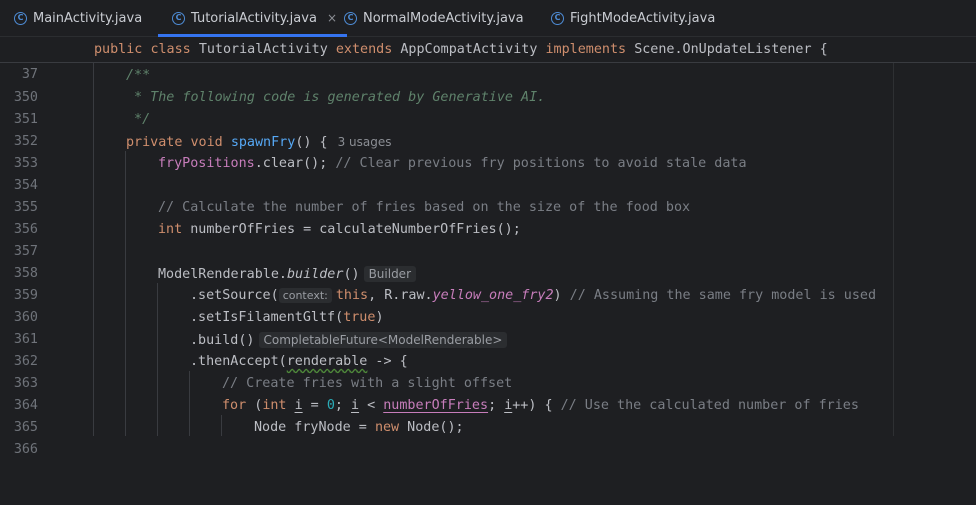 The height and width of the screenshot is (505, 976). What do you see at coordinates (351, 274) in the screenshot?
I see `code-text: ()` at bounding box center [351, 274].